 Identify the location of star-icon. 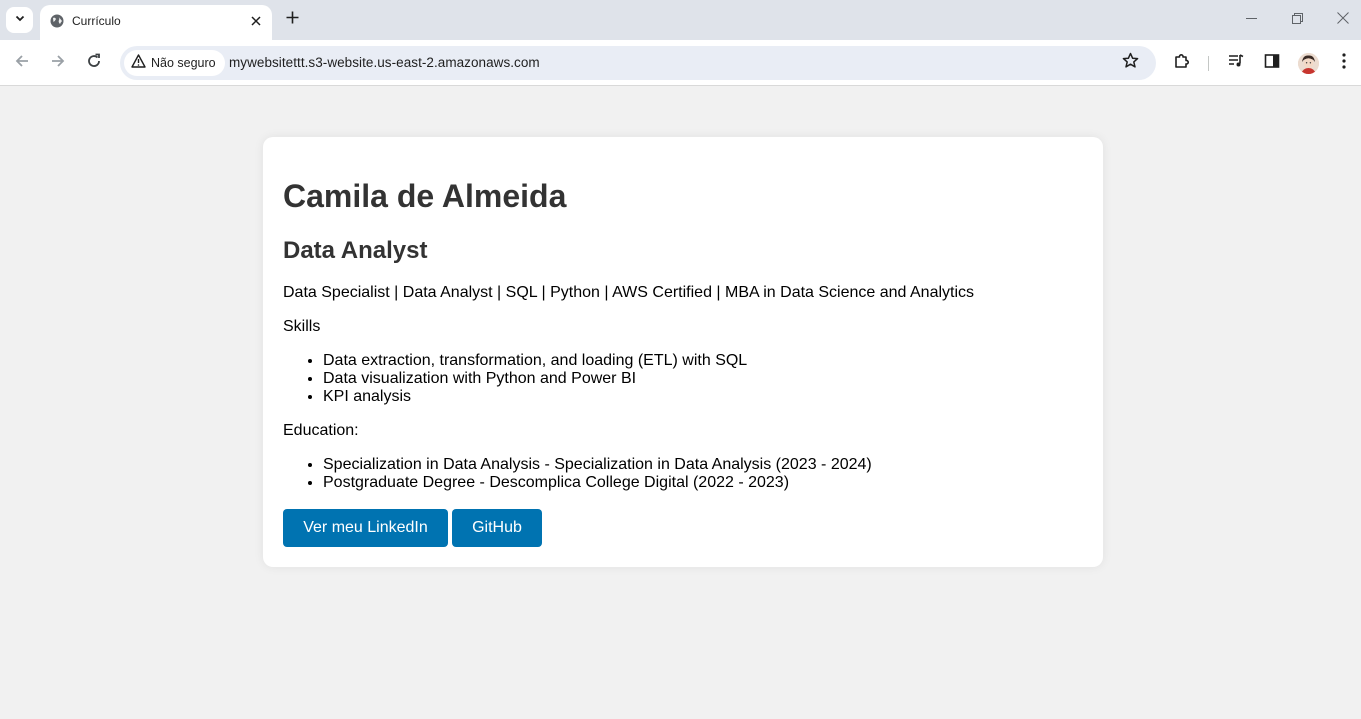
(1130, 63).